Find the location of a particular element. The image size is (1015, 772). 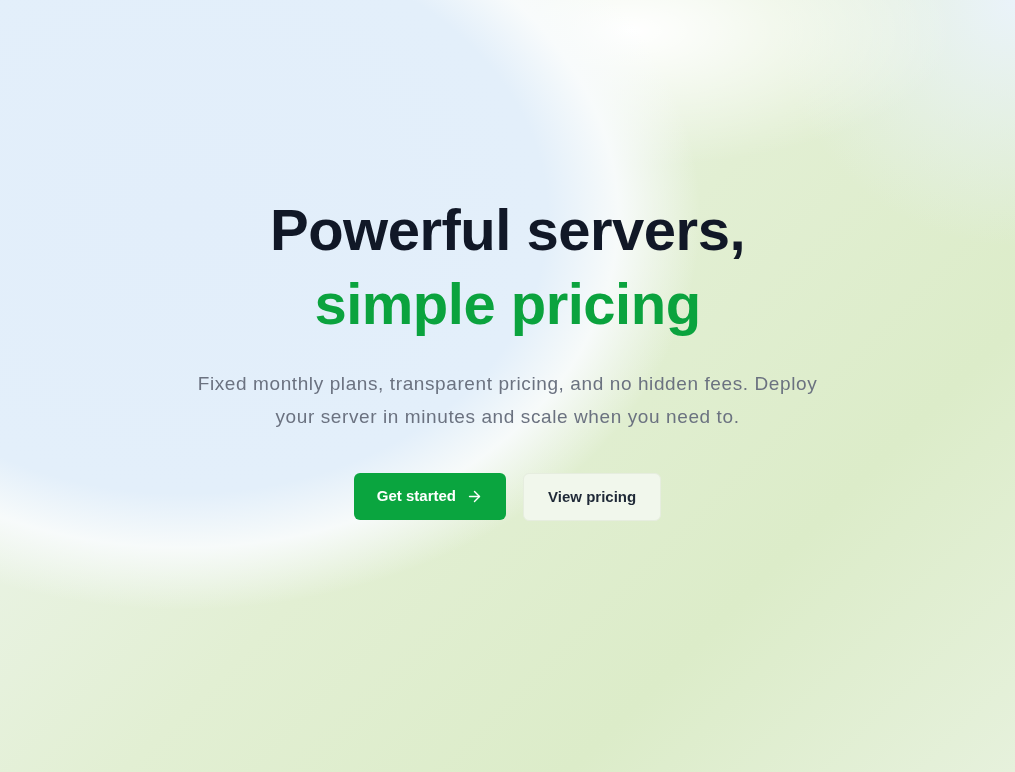

subtitle-text: Fixed monthly plans, transparent pricing, and no hidden fees. Deploy your server in minutes and scale when you need to. is located at coordinates (507, 400).